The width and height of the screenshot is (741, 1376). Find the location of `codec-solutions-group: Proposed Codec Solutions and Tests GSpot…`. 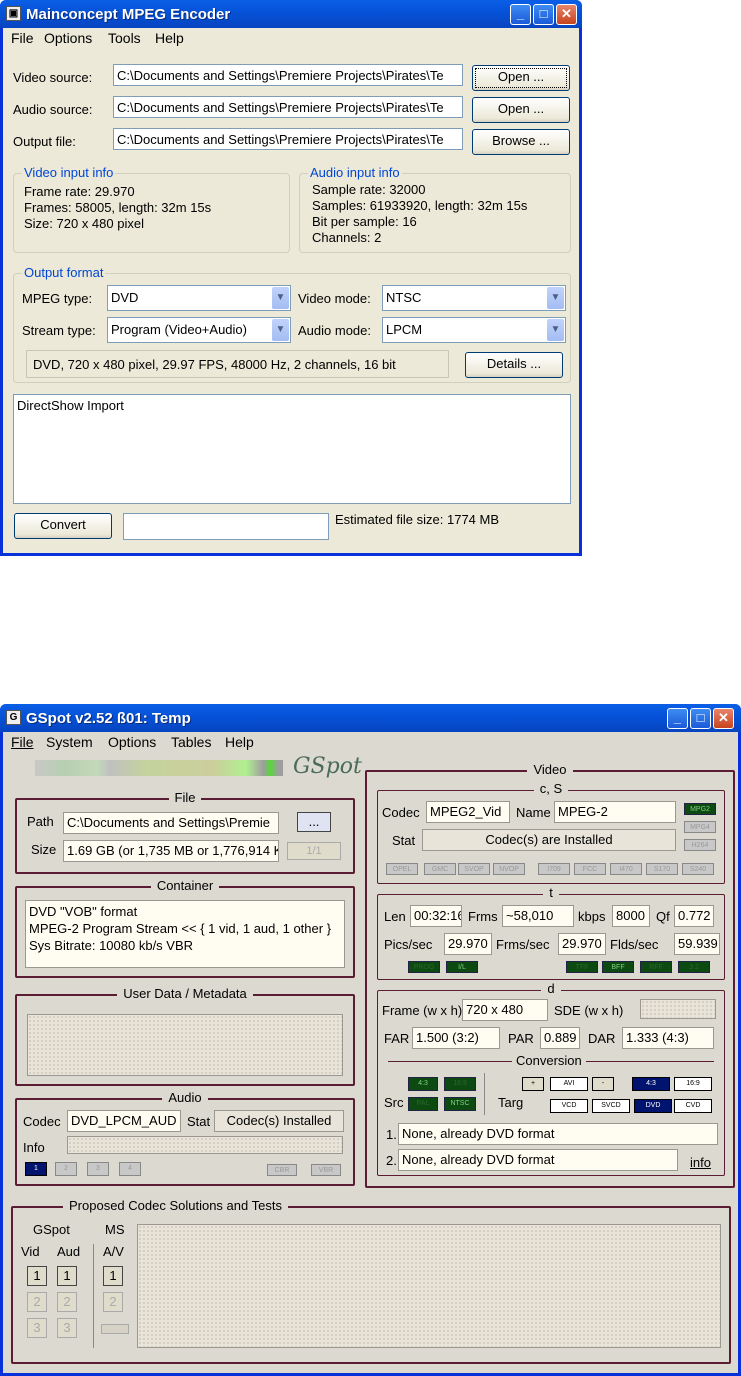

codec-solutions-group: Proposed Codec Solutions and Tests GSpot… is located at coordinates (371, 1281).